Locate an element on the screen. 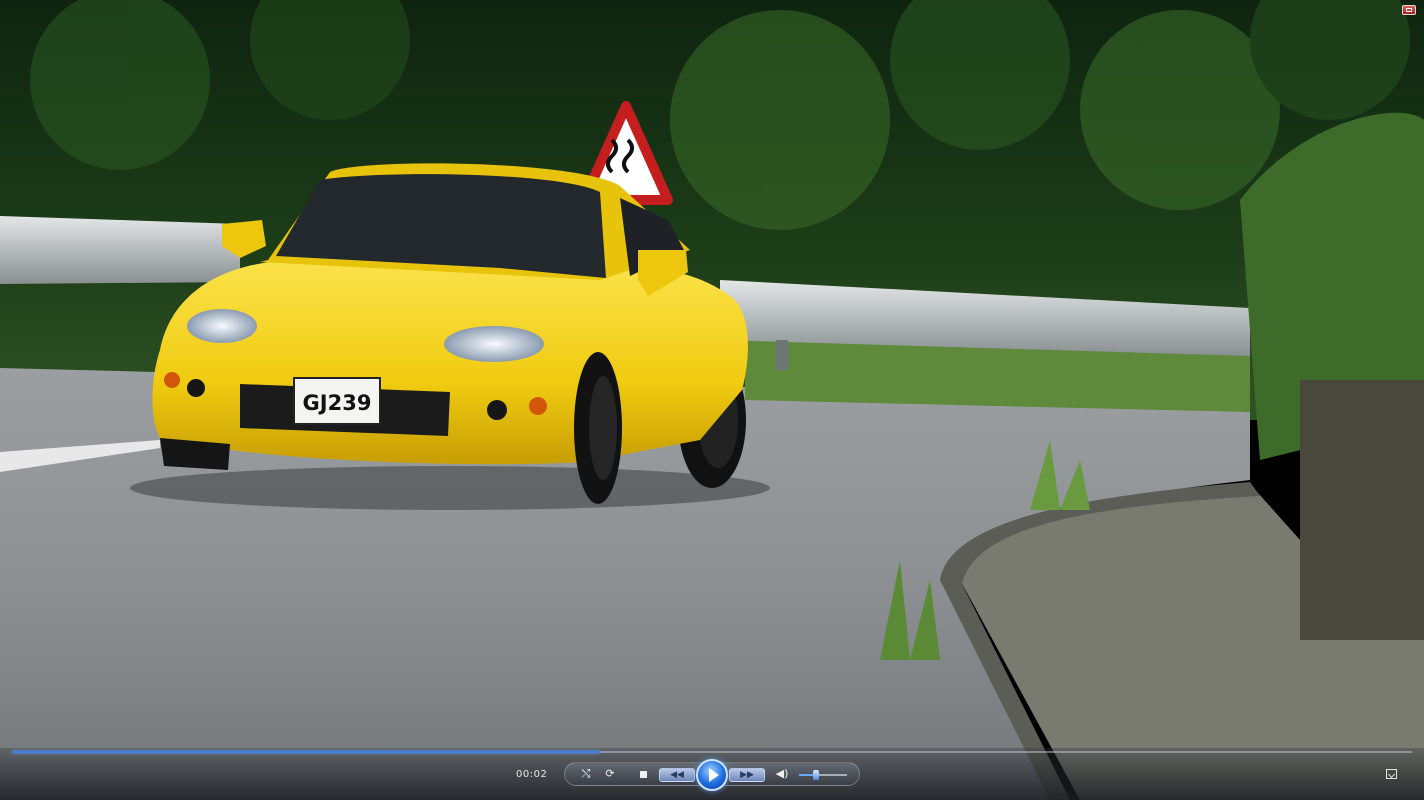  guardrail-post is located at coordinates (782, 355).